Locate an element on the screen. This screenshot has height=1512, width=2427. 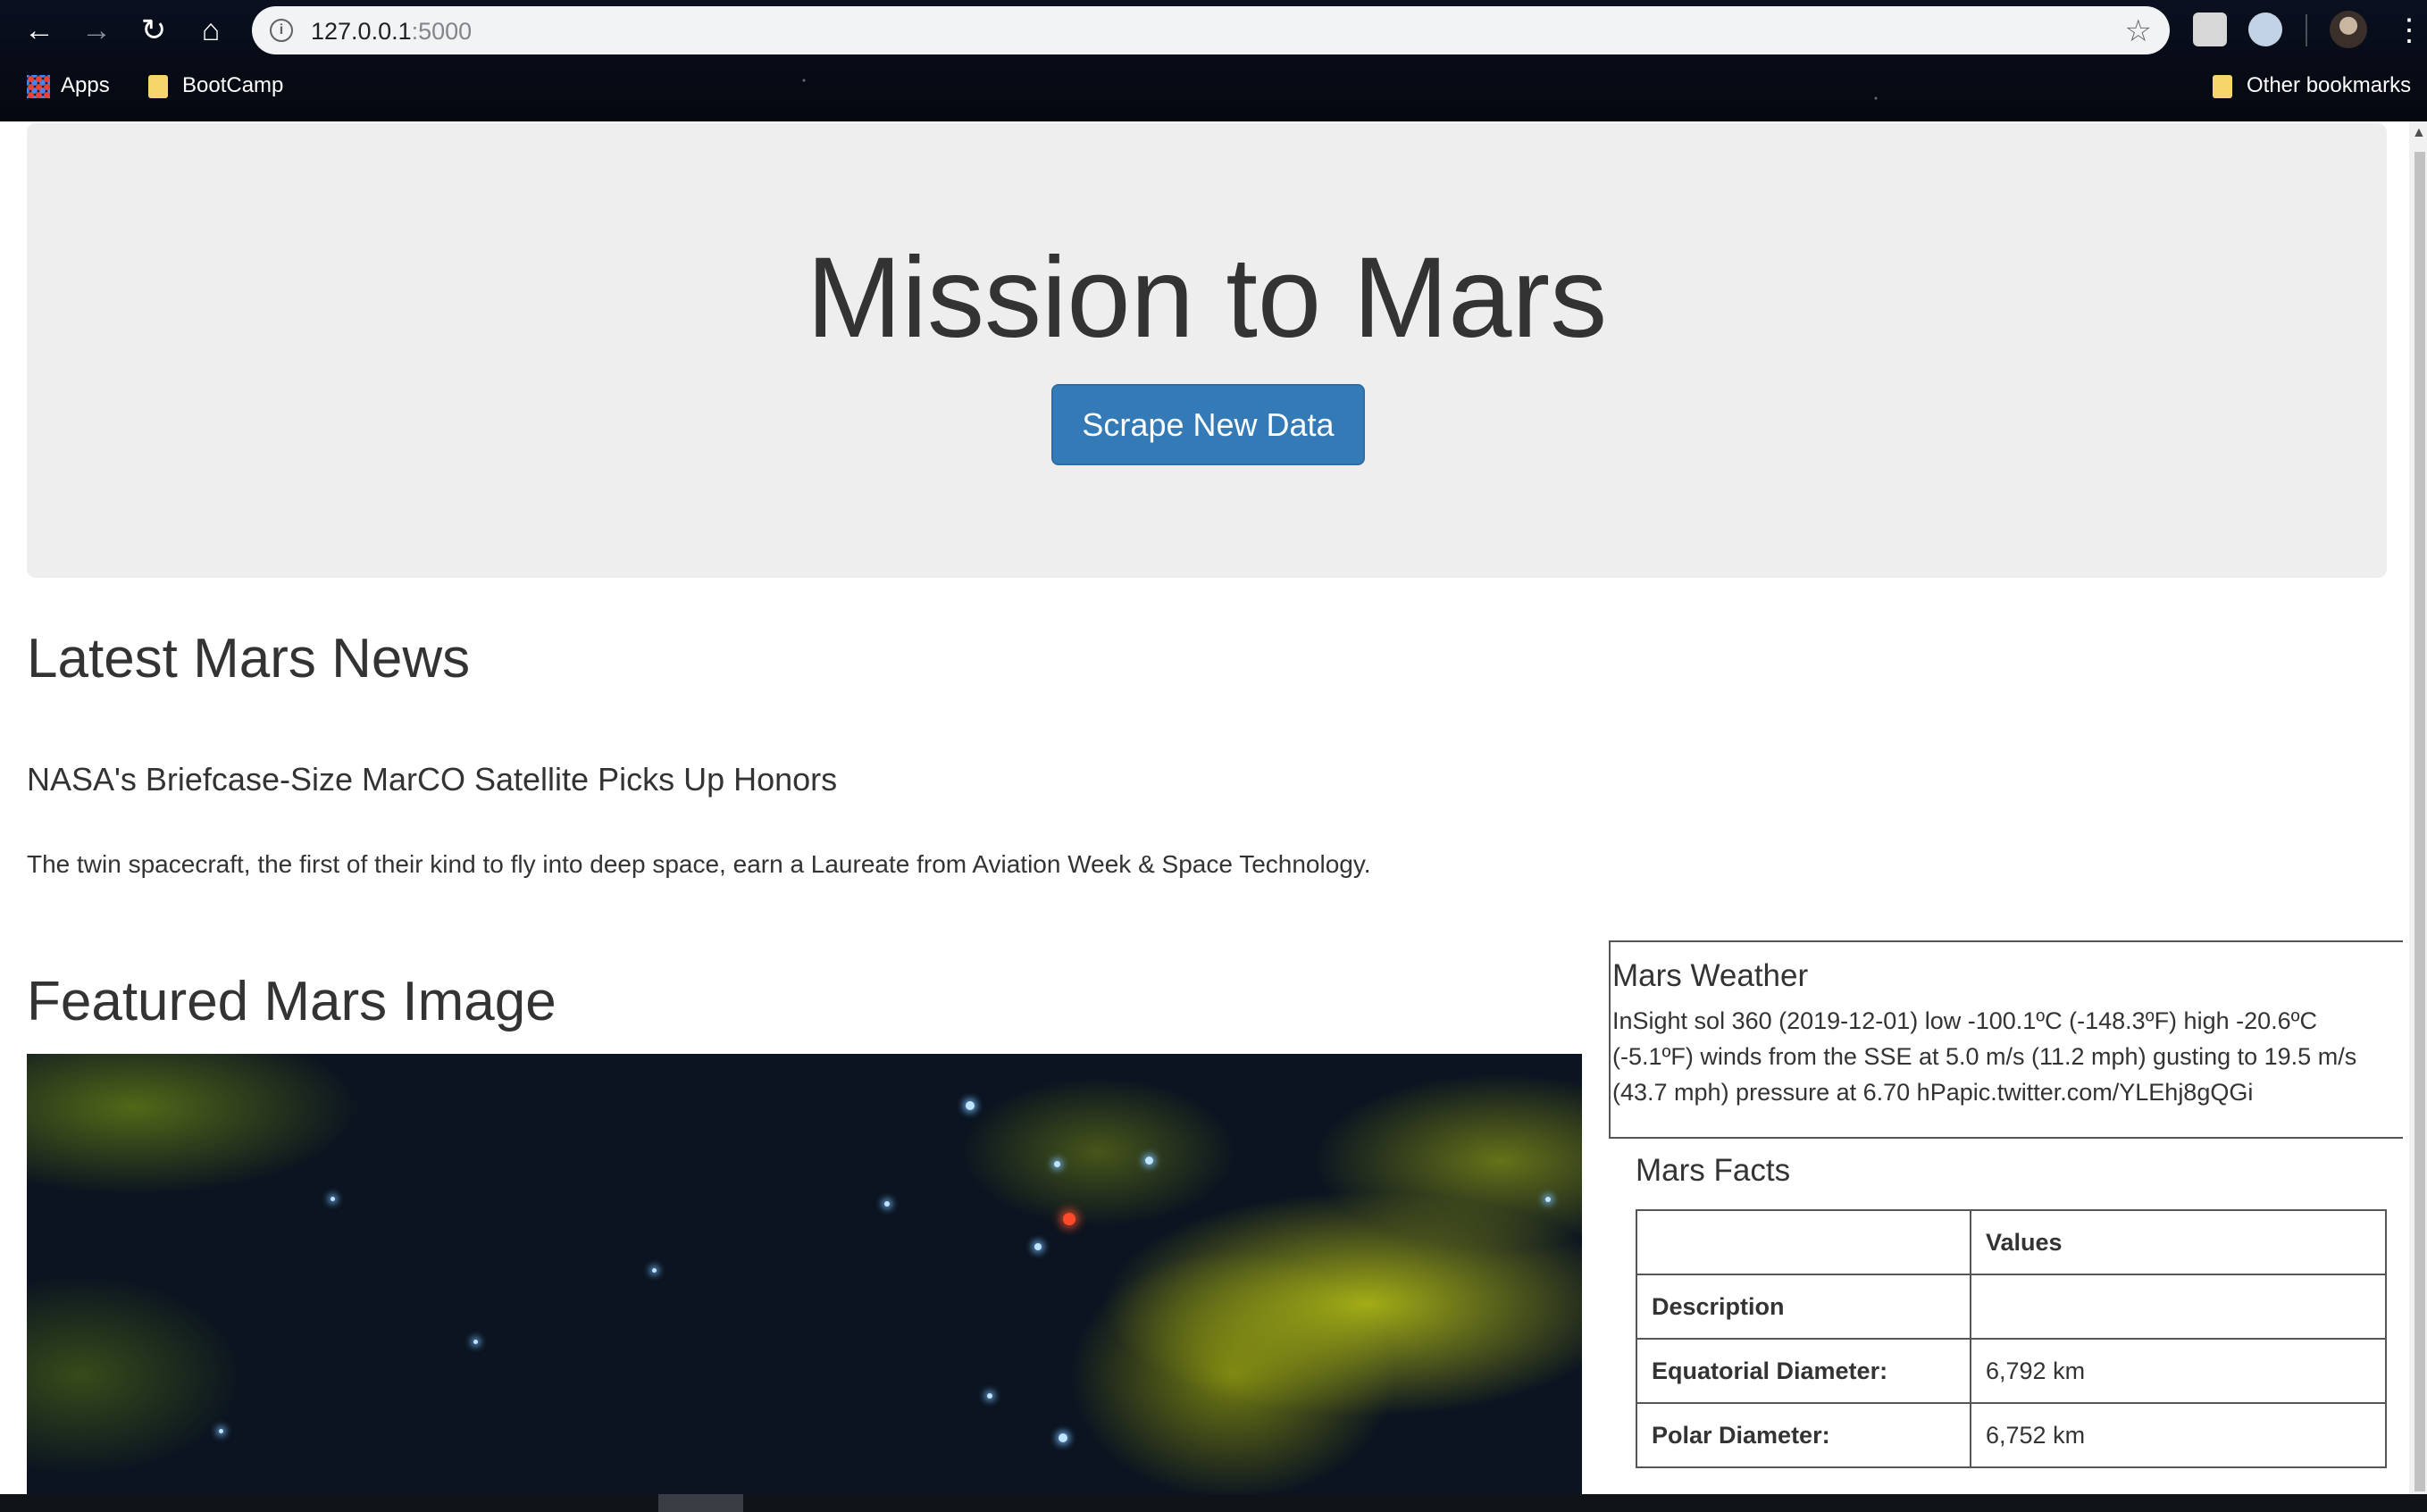
bookmark-other: Other bookmarks is located at coordinates (2312, 86).